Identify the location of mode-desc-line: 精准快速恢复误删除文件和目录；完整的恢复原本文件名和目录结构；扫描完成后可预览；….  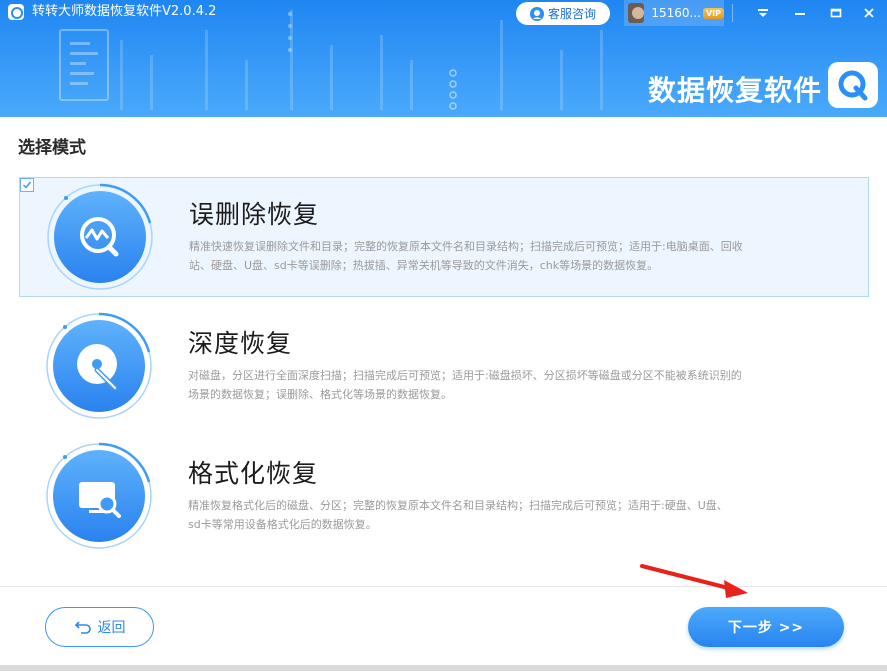
(466, 246).